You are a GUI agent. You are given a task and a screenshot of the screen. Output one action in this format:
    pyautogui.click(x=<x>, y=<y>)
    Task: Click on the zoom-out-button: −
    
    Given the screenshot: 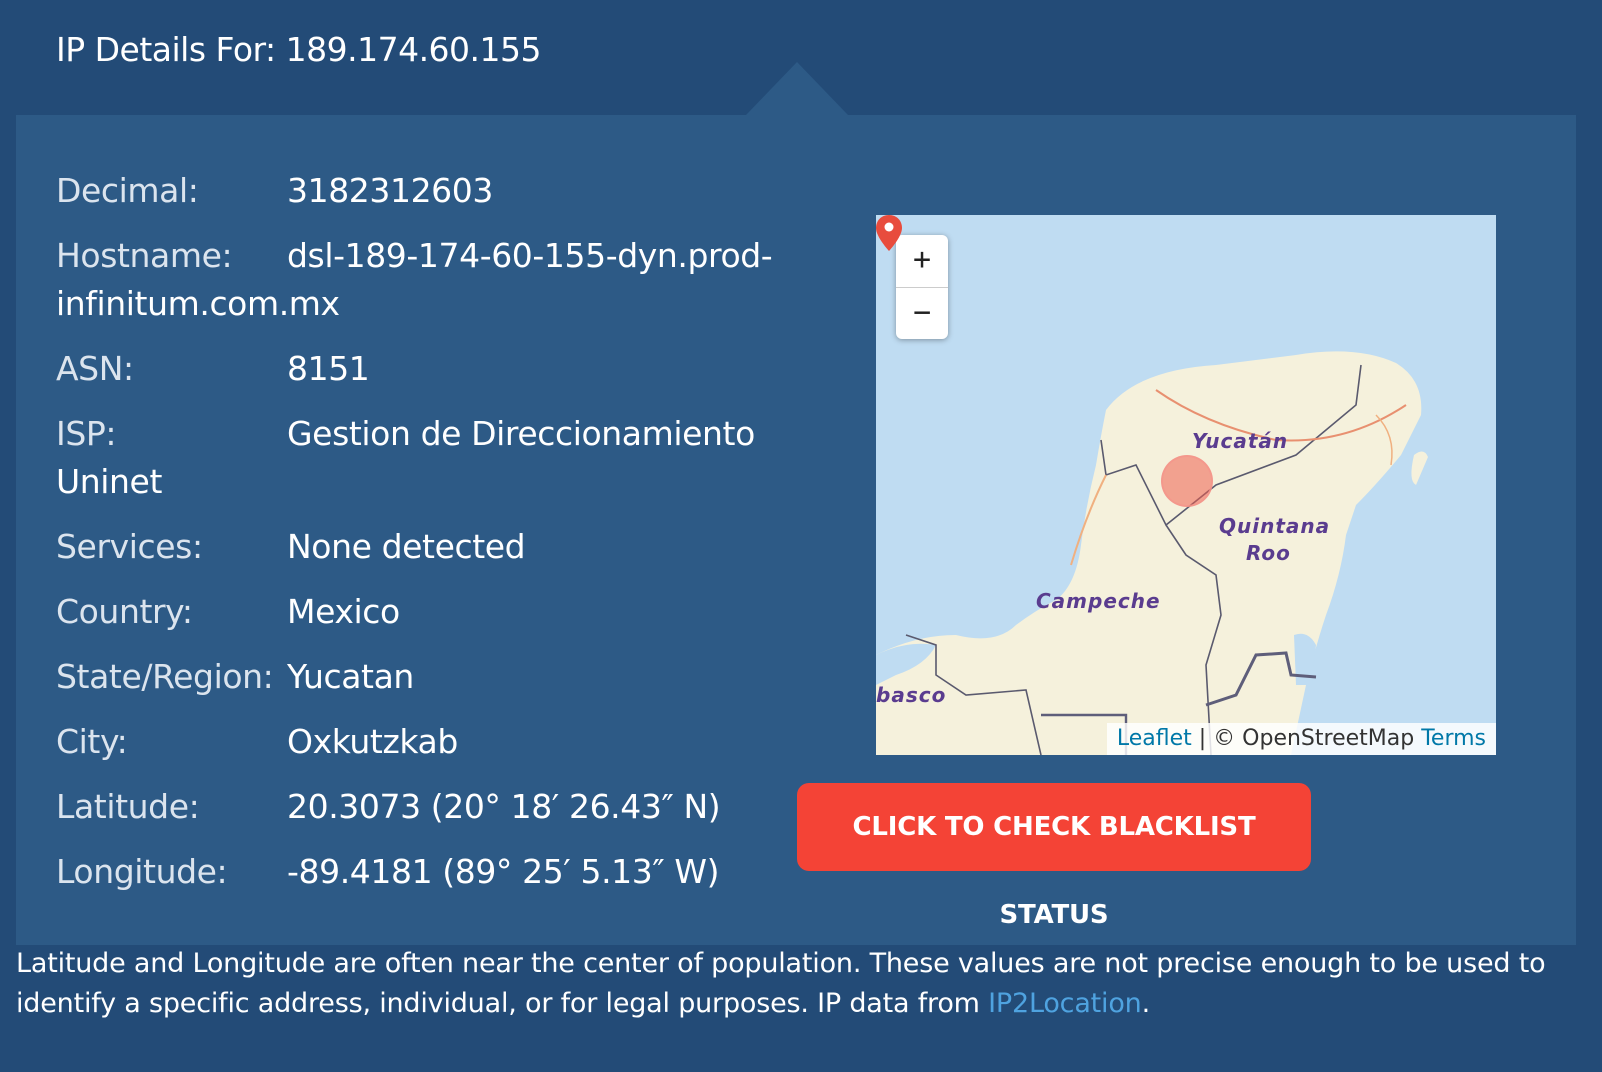 What is the action you would take?
    pyautogui.click(x=922, y=314)
    